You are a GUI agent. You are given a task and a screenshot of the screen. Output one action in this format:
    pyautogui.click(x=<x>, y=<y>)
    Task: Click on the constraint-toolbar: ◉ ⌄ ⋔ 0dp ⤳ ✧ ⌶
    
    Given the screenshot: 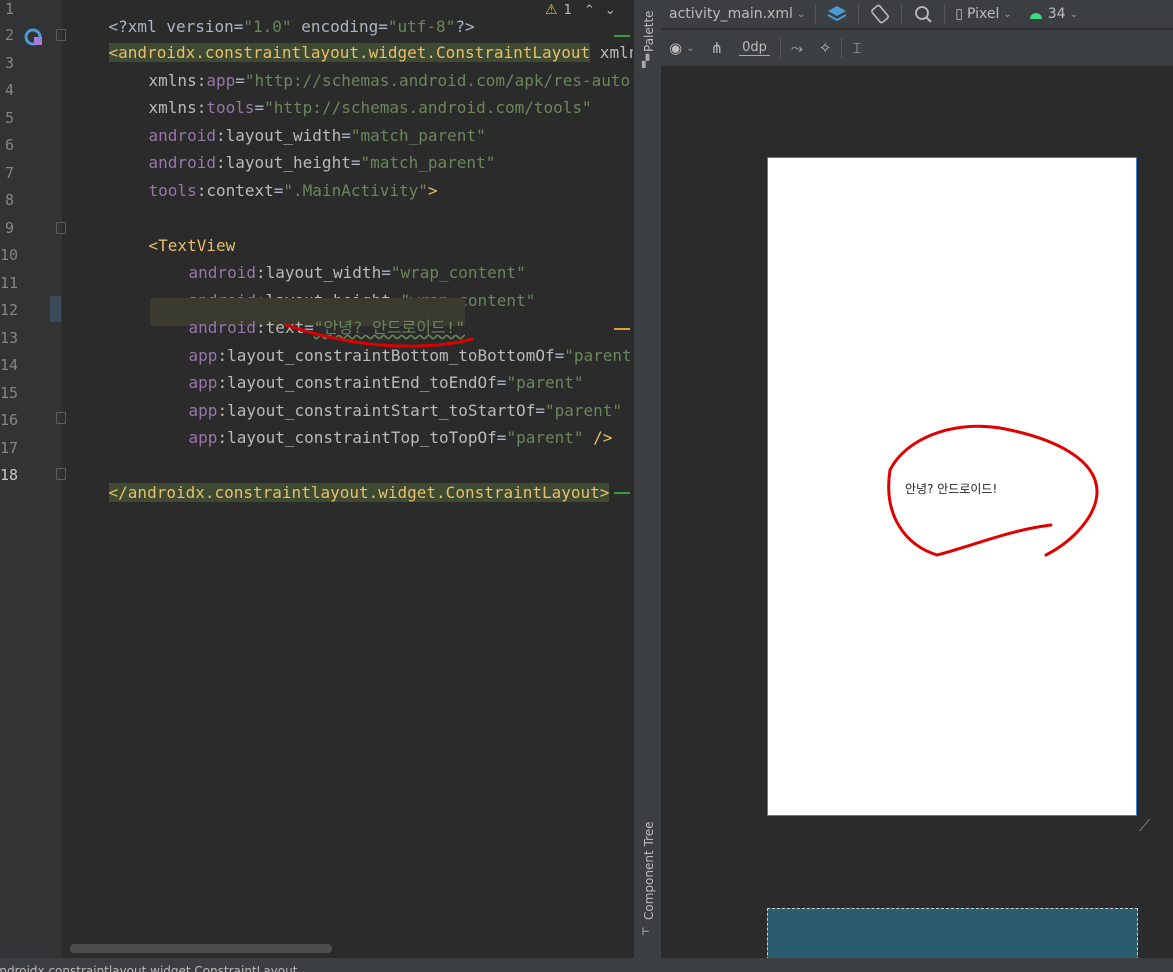 What is the action you would take?
    pyautogui.click(x=917, y=47)
    